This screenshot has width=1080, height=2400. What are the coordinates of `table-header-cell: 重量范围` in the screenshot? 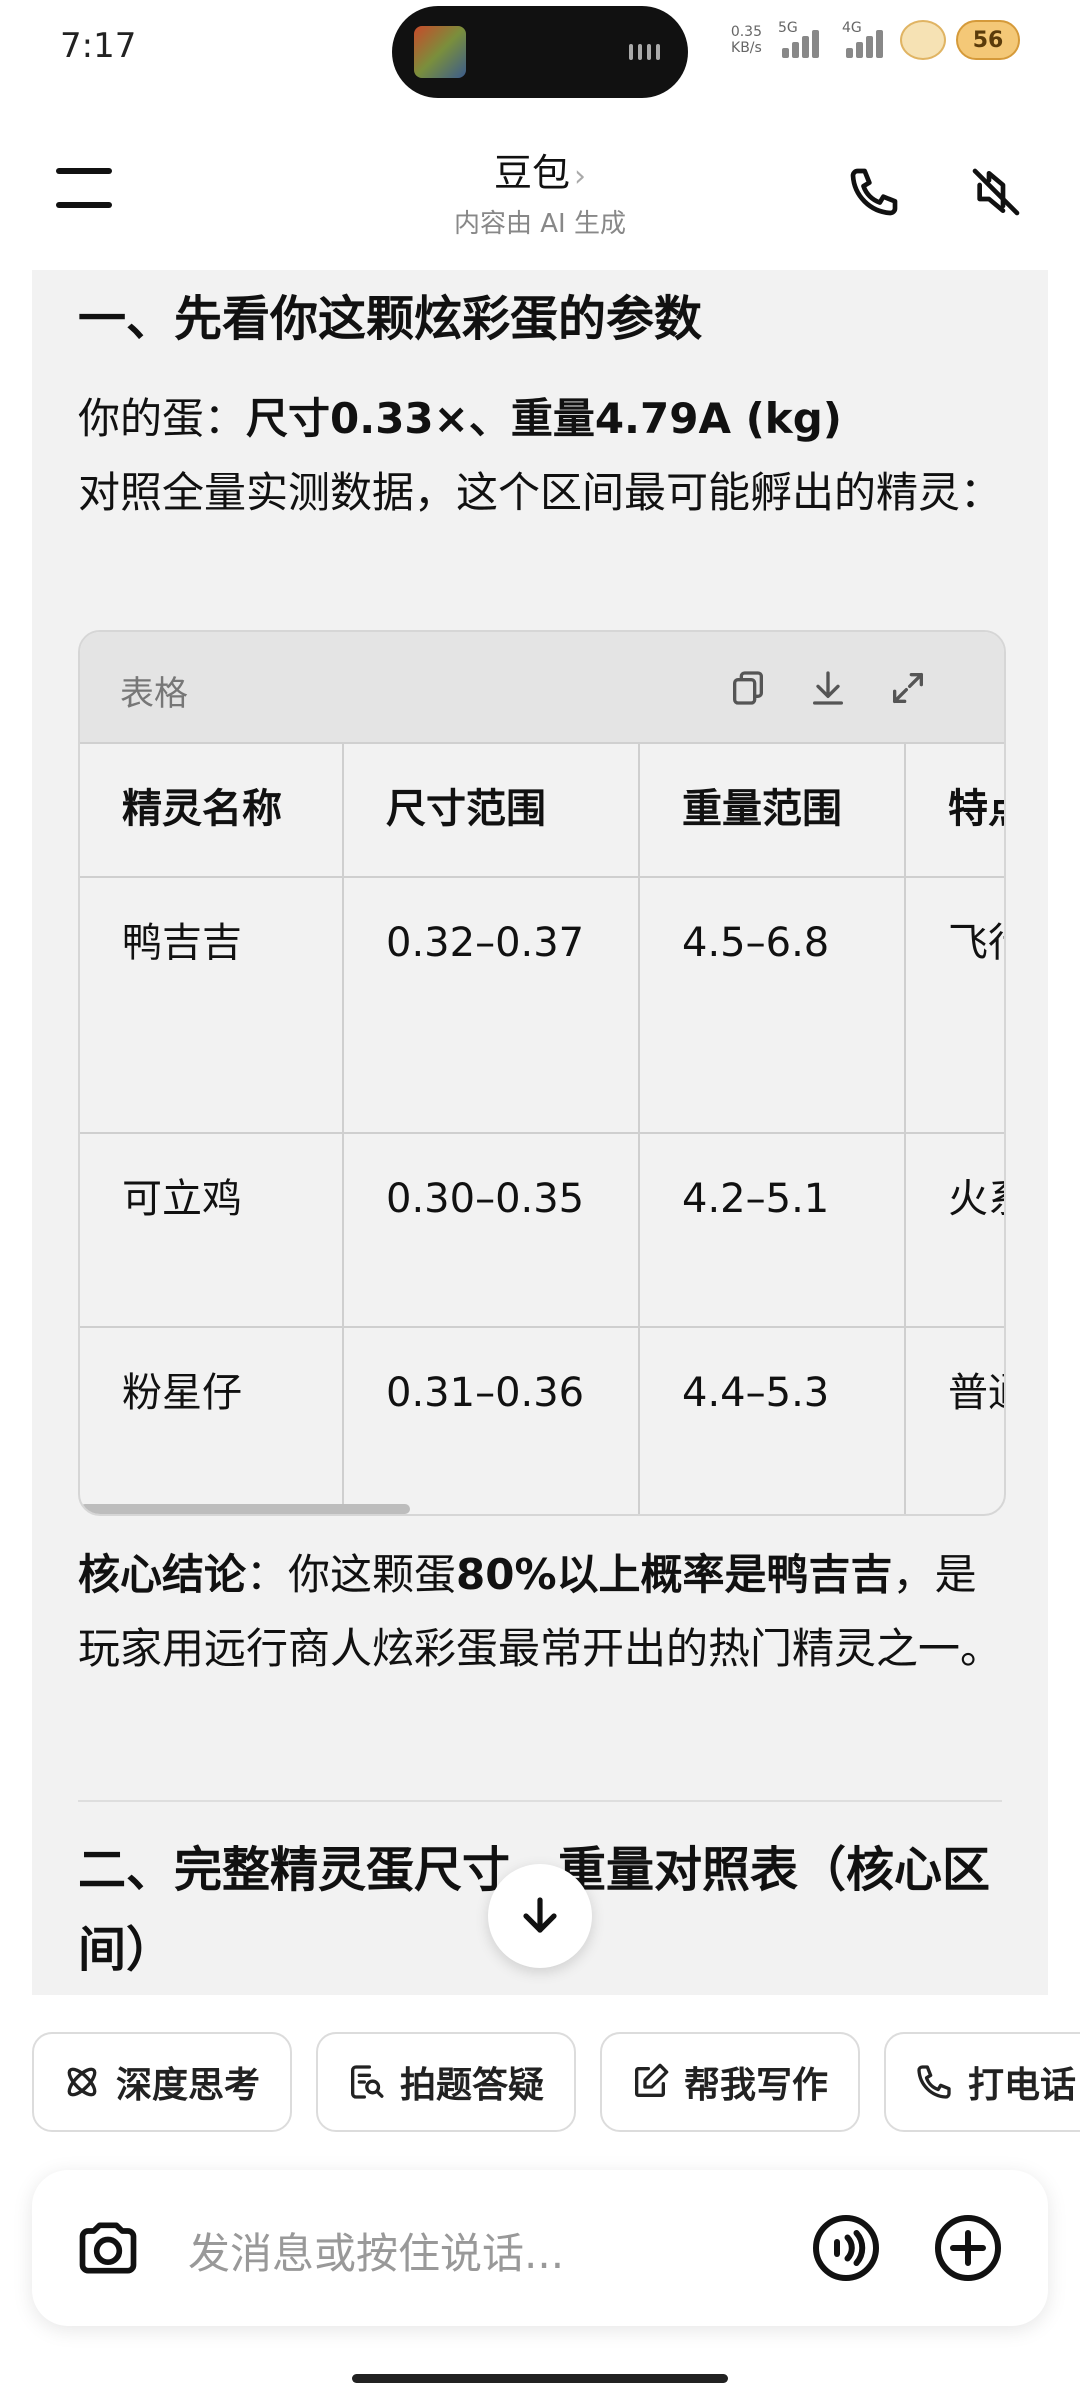 It's located at (773, 810).